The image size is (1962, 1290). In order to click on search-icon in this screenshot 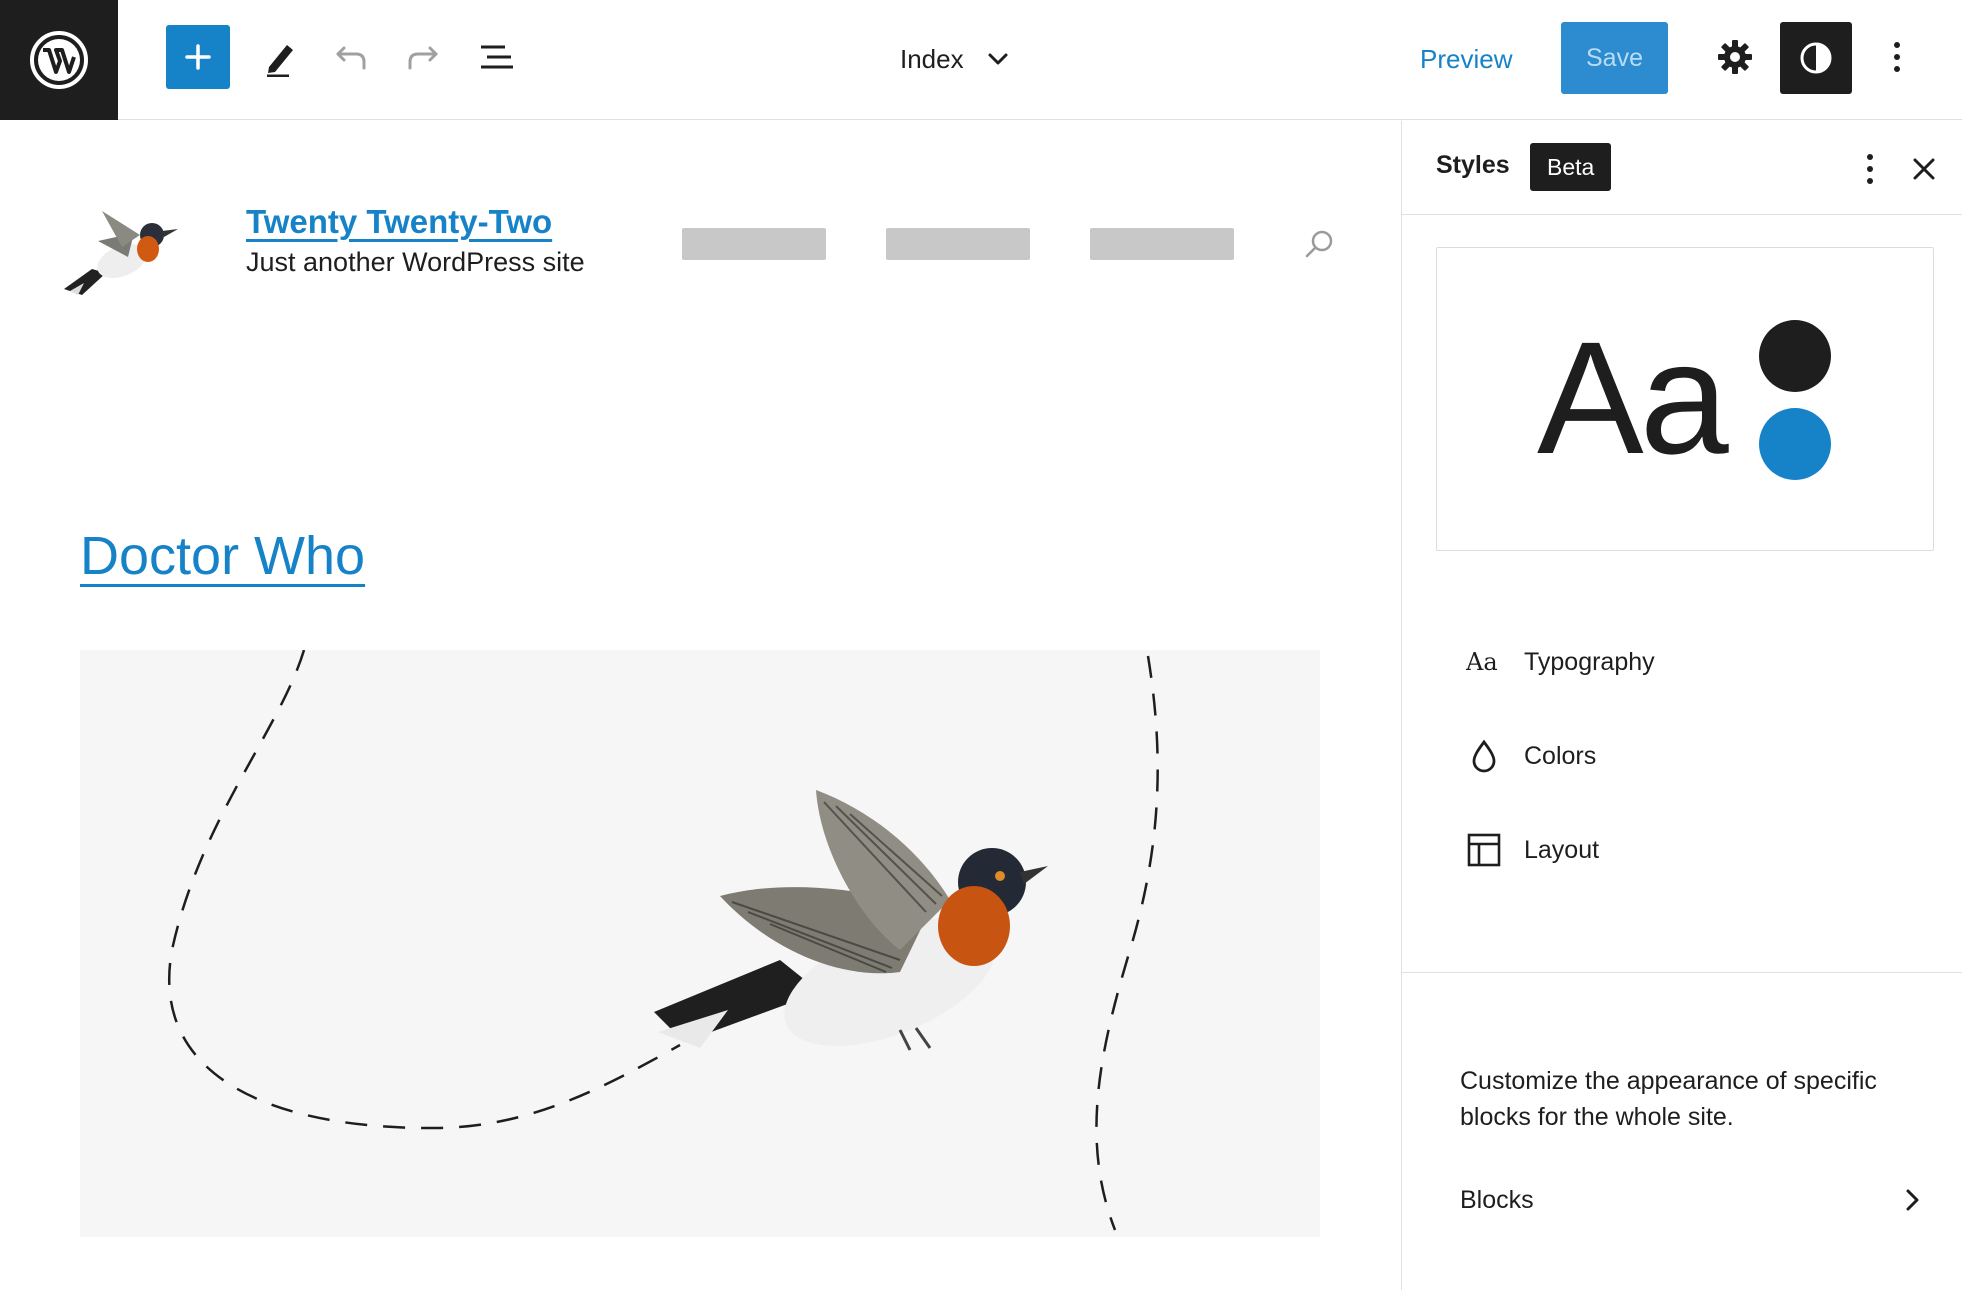, I will do `click(1319, 244)`.